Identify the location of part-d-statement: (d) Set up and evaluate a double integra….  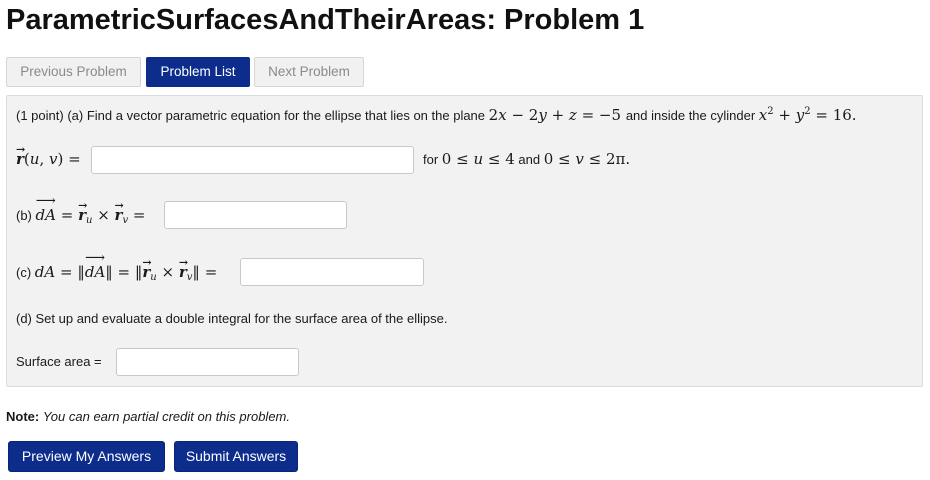
(232, 318).